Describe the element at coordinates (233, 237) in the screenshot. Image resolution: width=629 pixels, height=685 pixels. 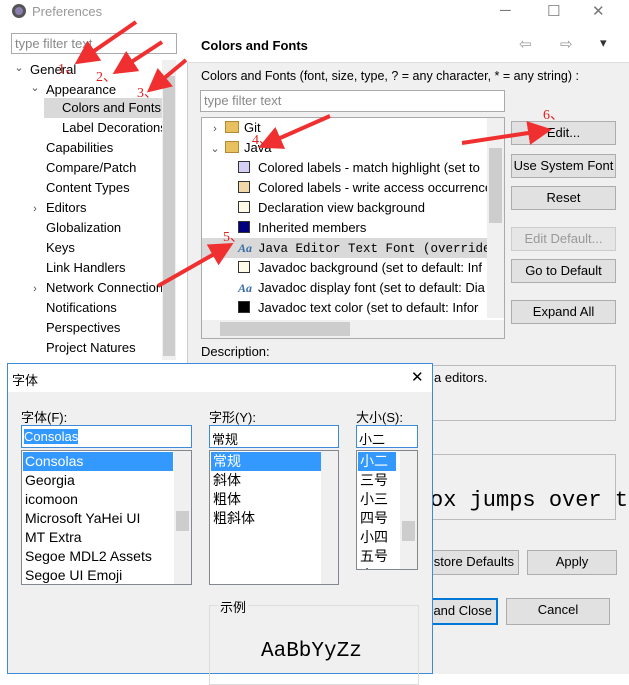
I see `annotation-5: 5、` at that location.